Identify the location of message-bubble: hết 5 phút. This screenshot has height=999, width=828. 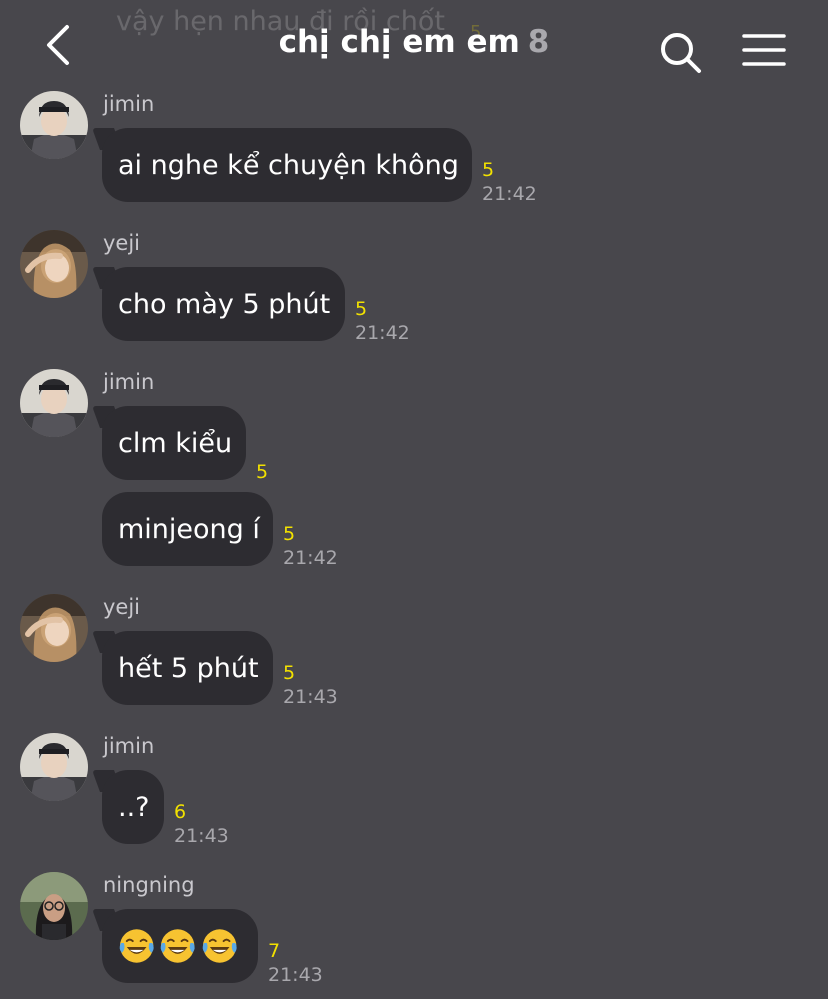
(187, 668).